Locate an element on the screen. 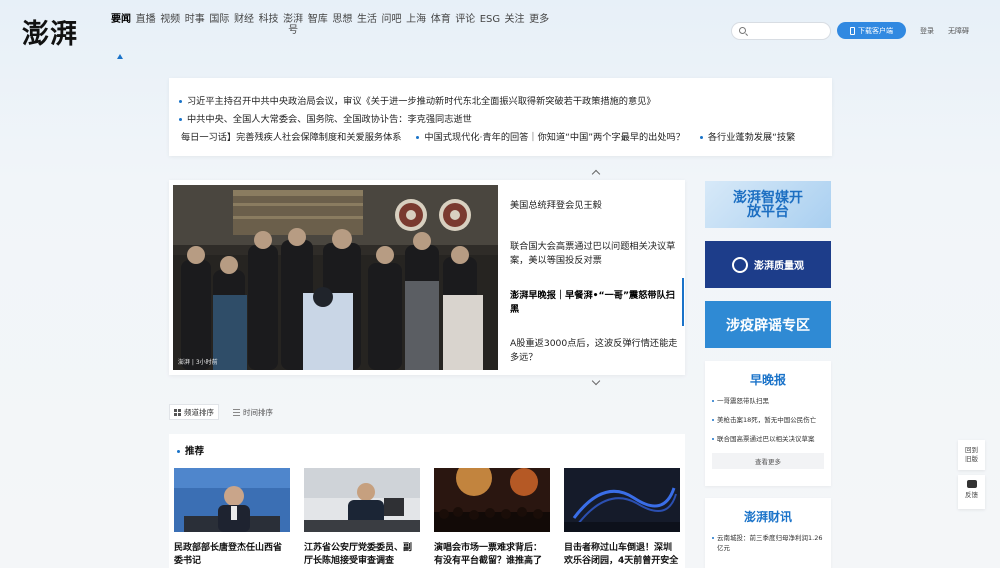 Image resolution: width=1000 pixels, height=568 pixels. panel-item: 美枪击案18死，暂无中国公民伤亡 is located at coordinates (768, 420).